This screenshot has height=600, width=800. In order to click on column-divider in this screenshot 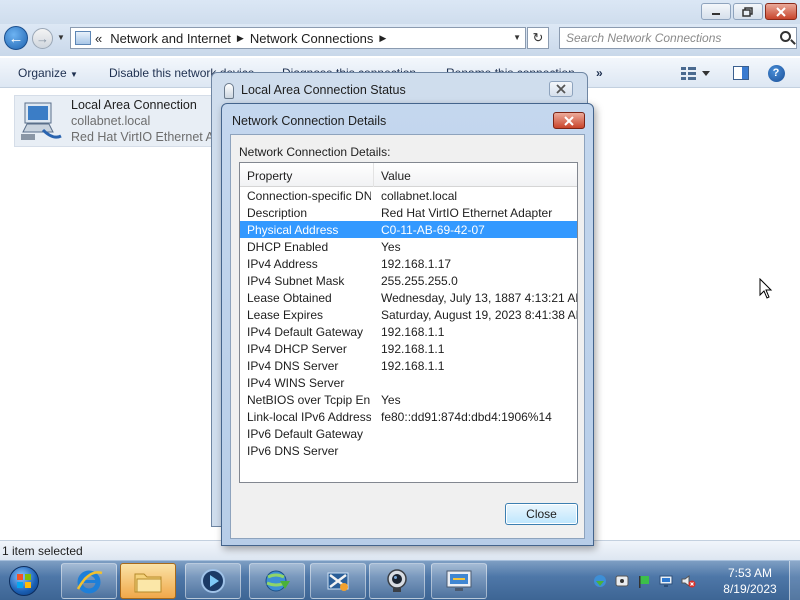, I will do `click(373, 175)`.